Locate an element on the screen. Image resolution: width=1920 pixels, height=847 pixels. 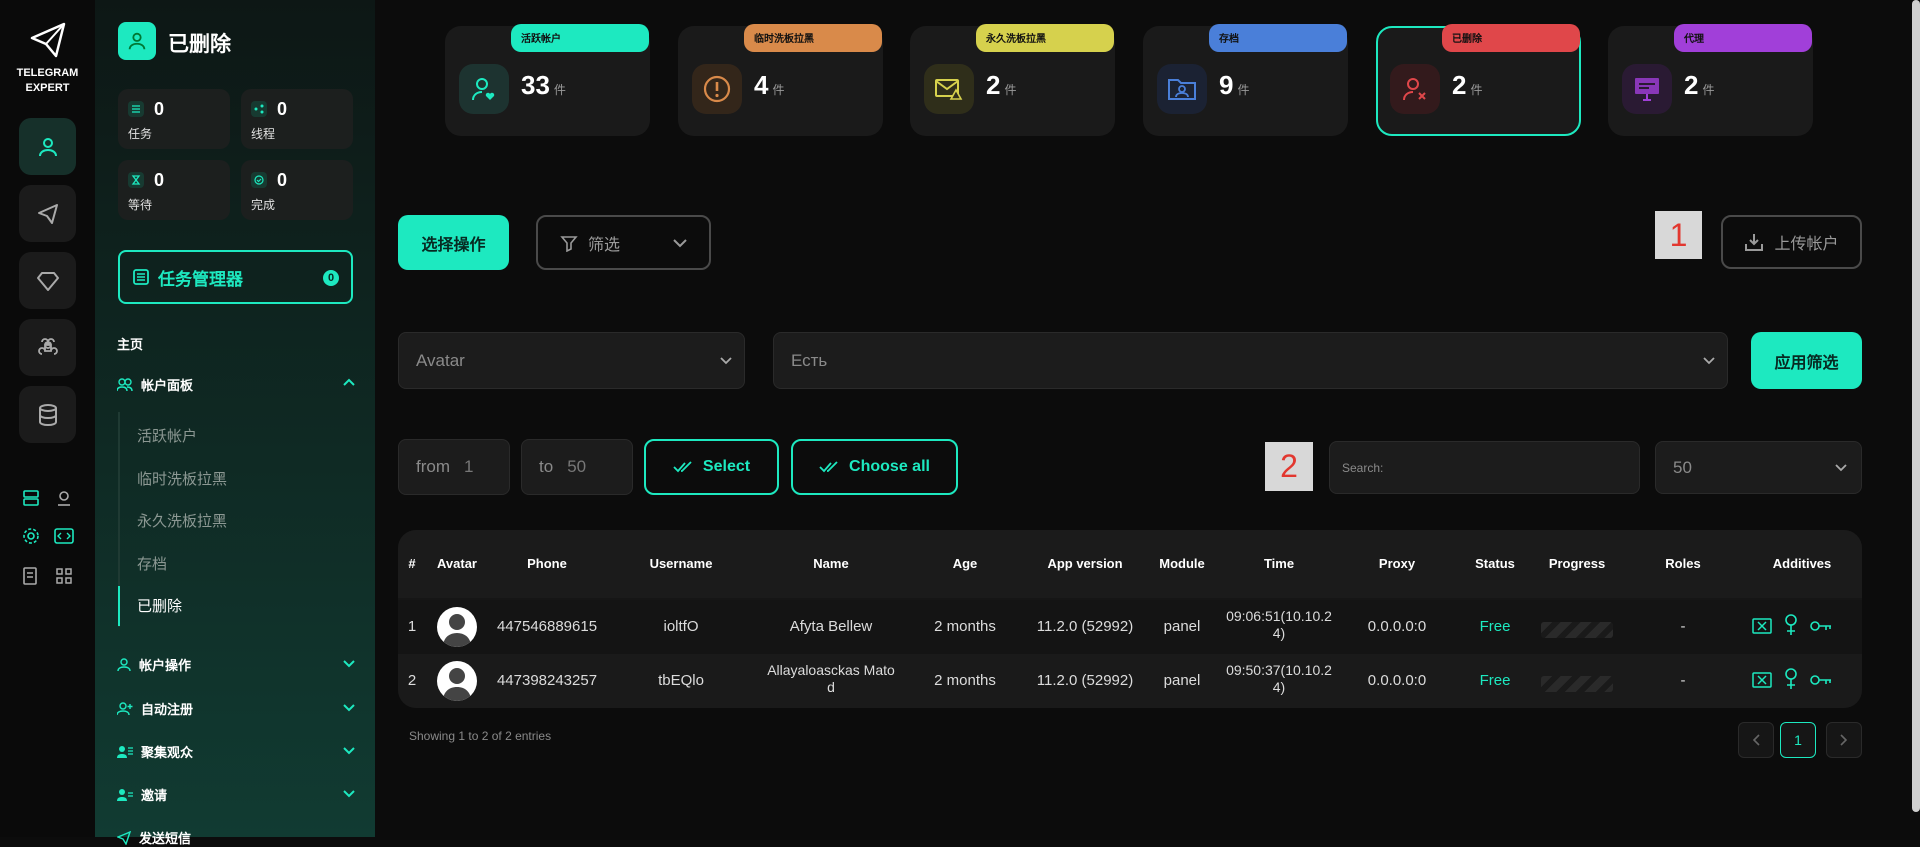
choose-all-button: Choose all is located at coordinates (874, 467).